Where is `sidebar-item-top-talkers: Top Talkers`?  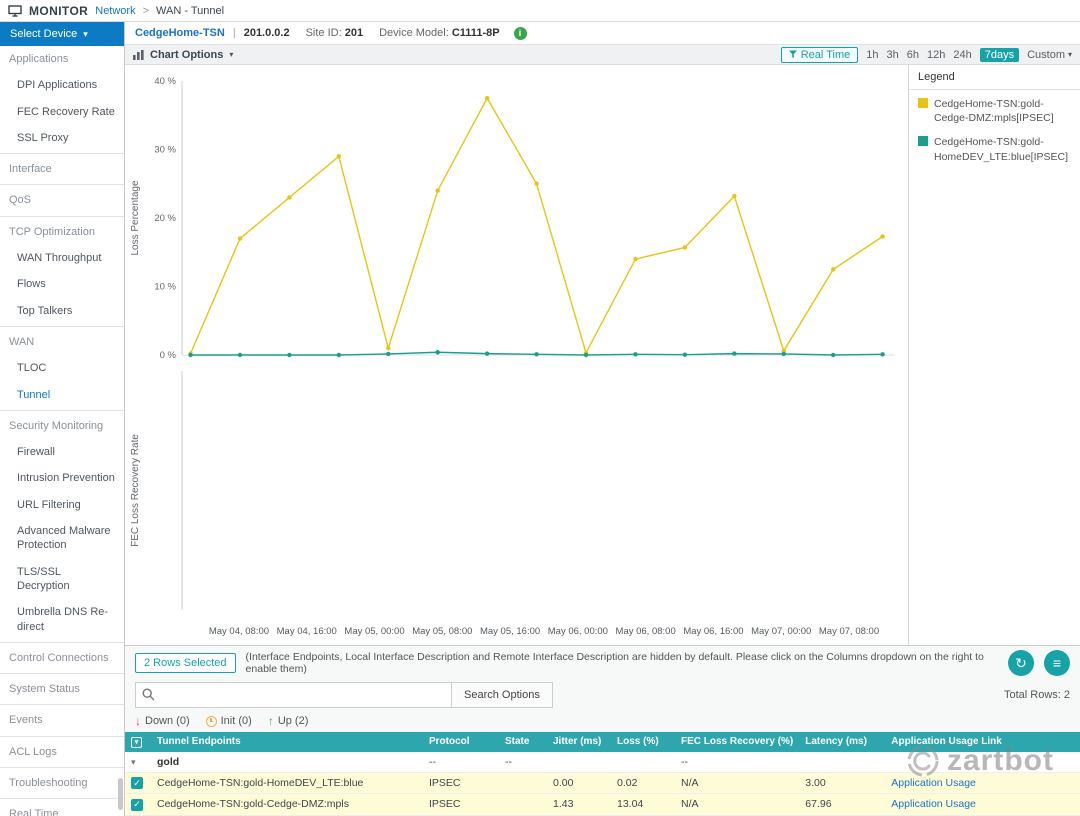
sidebar-item-top-talkers: Top Talkers is located at coordinates (62, 311).